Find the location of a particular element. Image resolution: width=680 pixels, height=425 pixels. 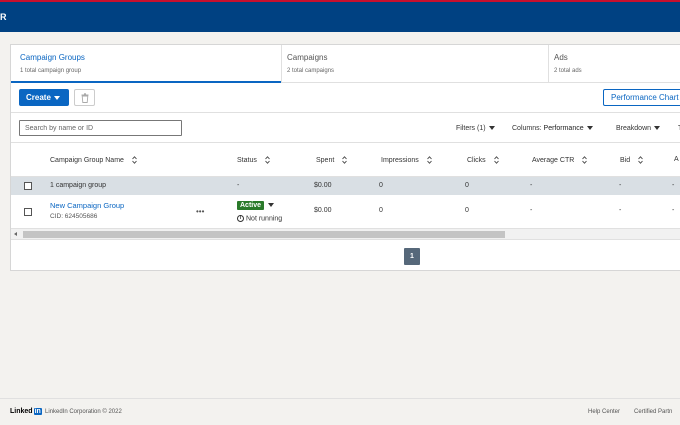

summary-impressions: 0 is located at coordinates (381, 185).